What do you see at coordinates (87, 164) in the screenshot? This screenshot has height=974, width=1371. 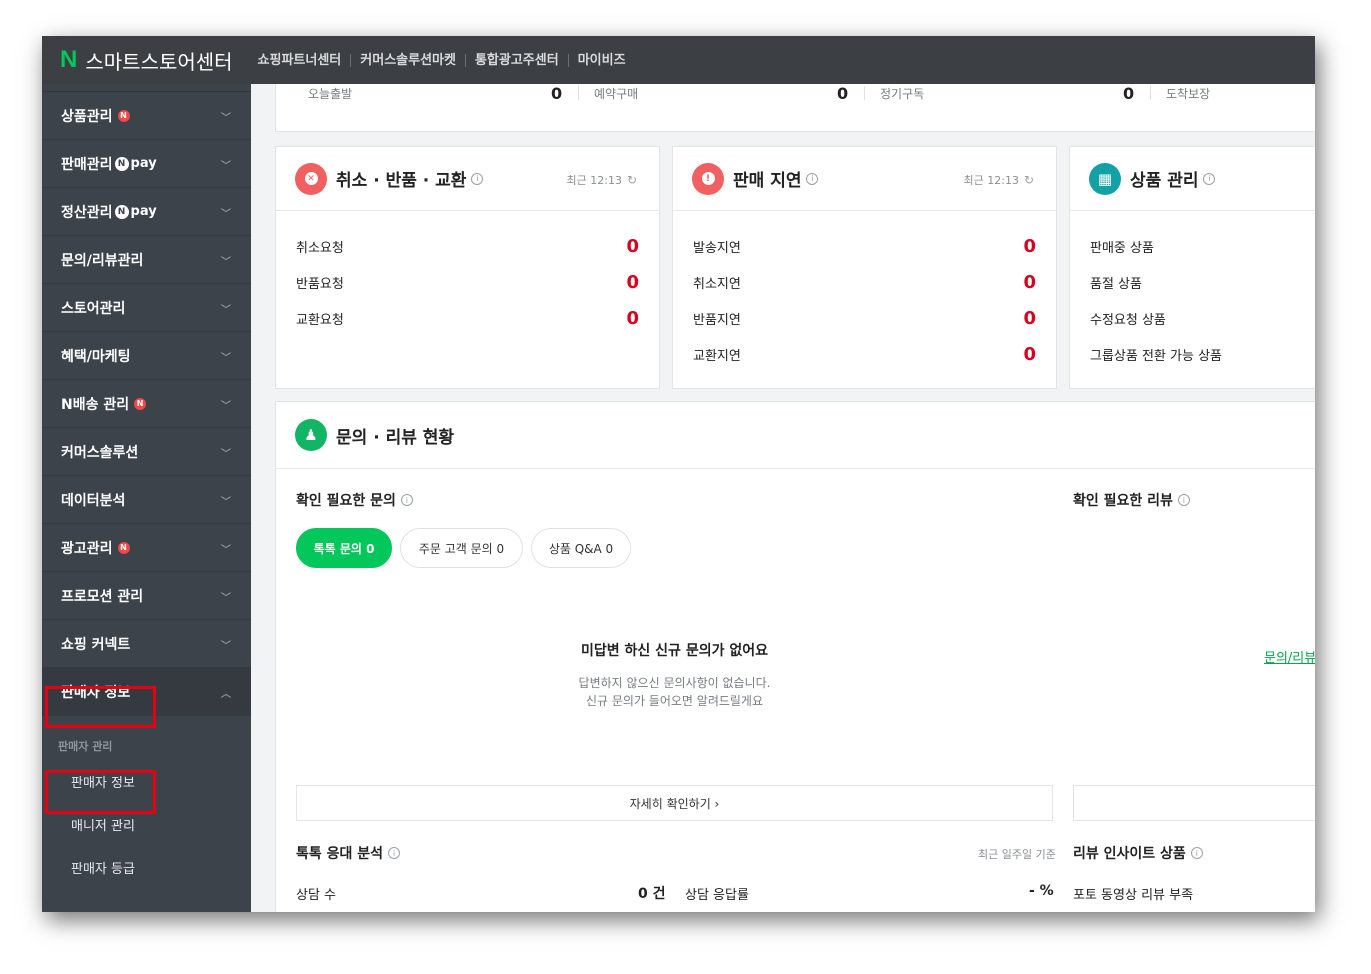 I see `sidebar-item-label: 판매관리` at bounding box center [87, 164].